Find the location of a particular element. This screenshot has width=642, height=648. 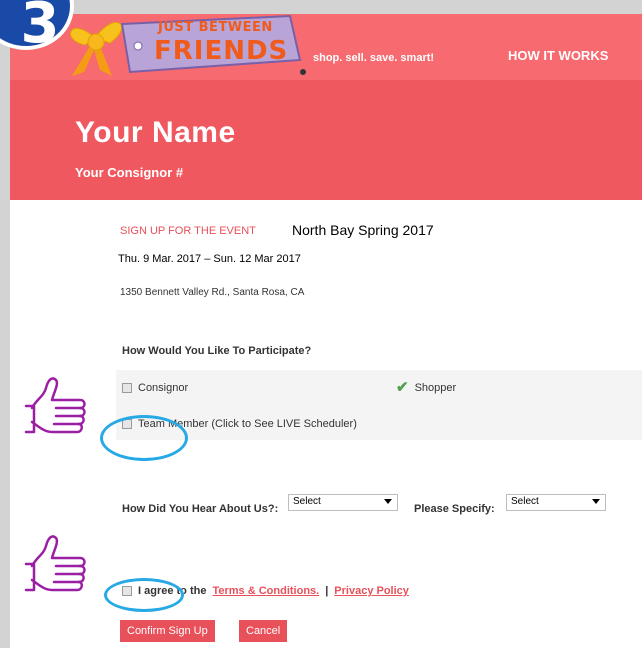

event-dates: Thu. 9 Mar. 2017 – Sun. 12 Mar 2017 is located at coordinates (209, 259).